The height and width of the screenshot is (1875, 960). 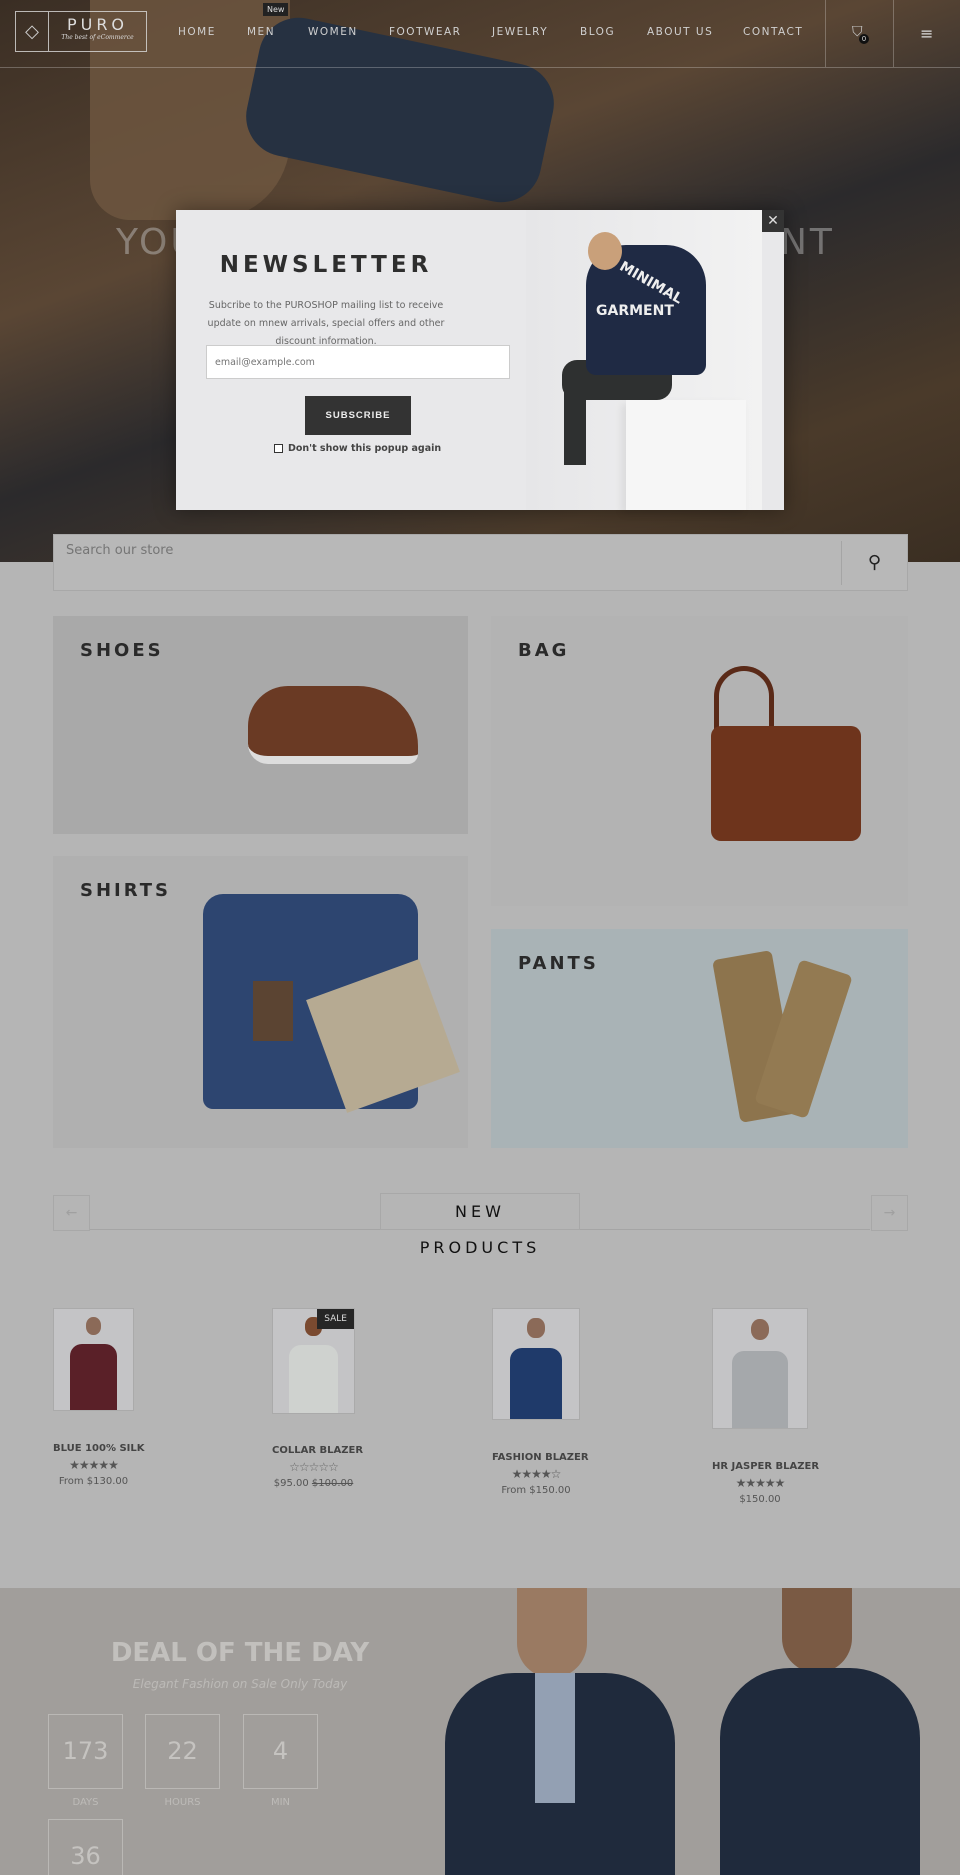 What do you see at coordinates (85, 1847) in the screenshot?
I see `countdown-seconds: 36` at bounding box center [85, 1847].